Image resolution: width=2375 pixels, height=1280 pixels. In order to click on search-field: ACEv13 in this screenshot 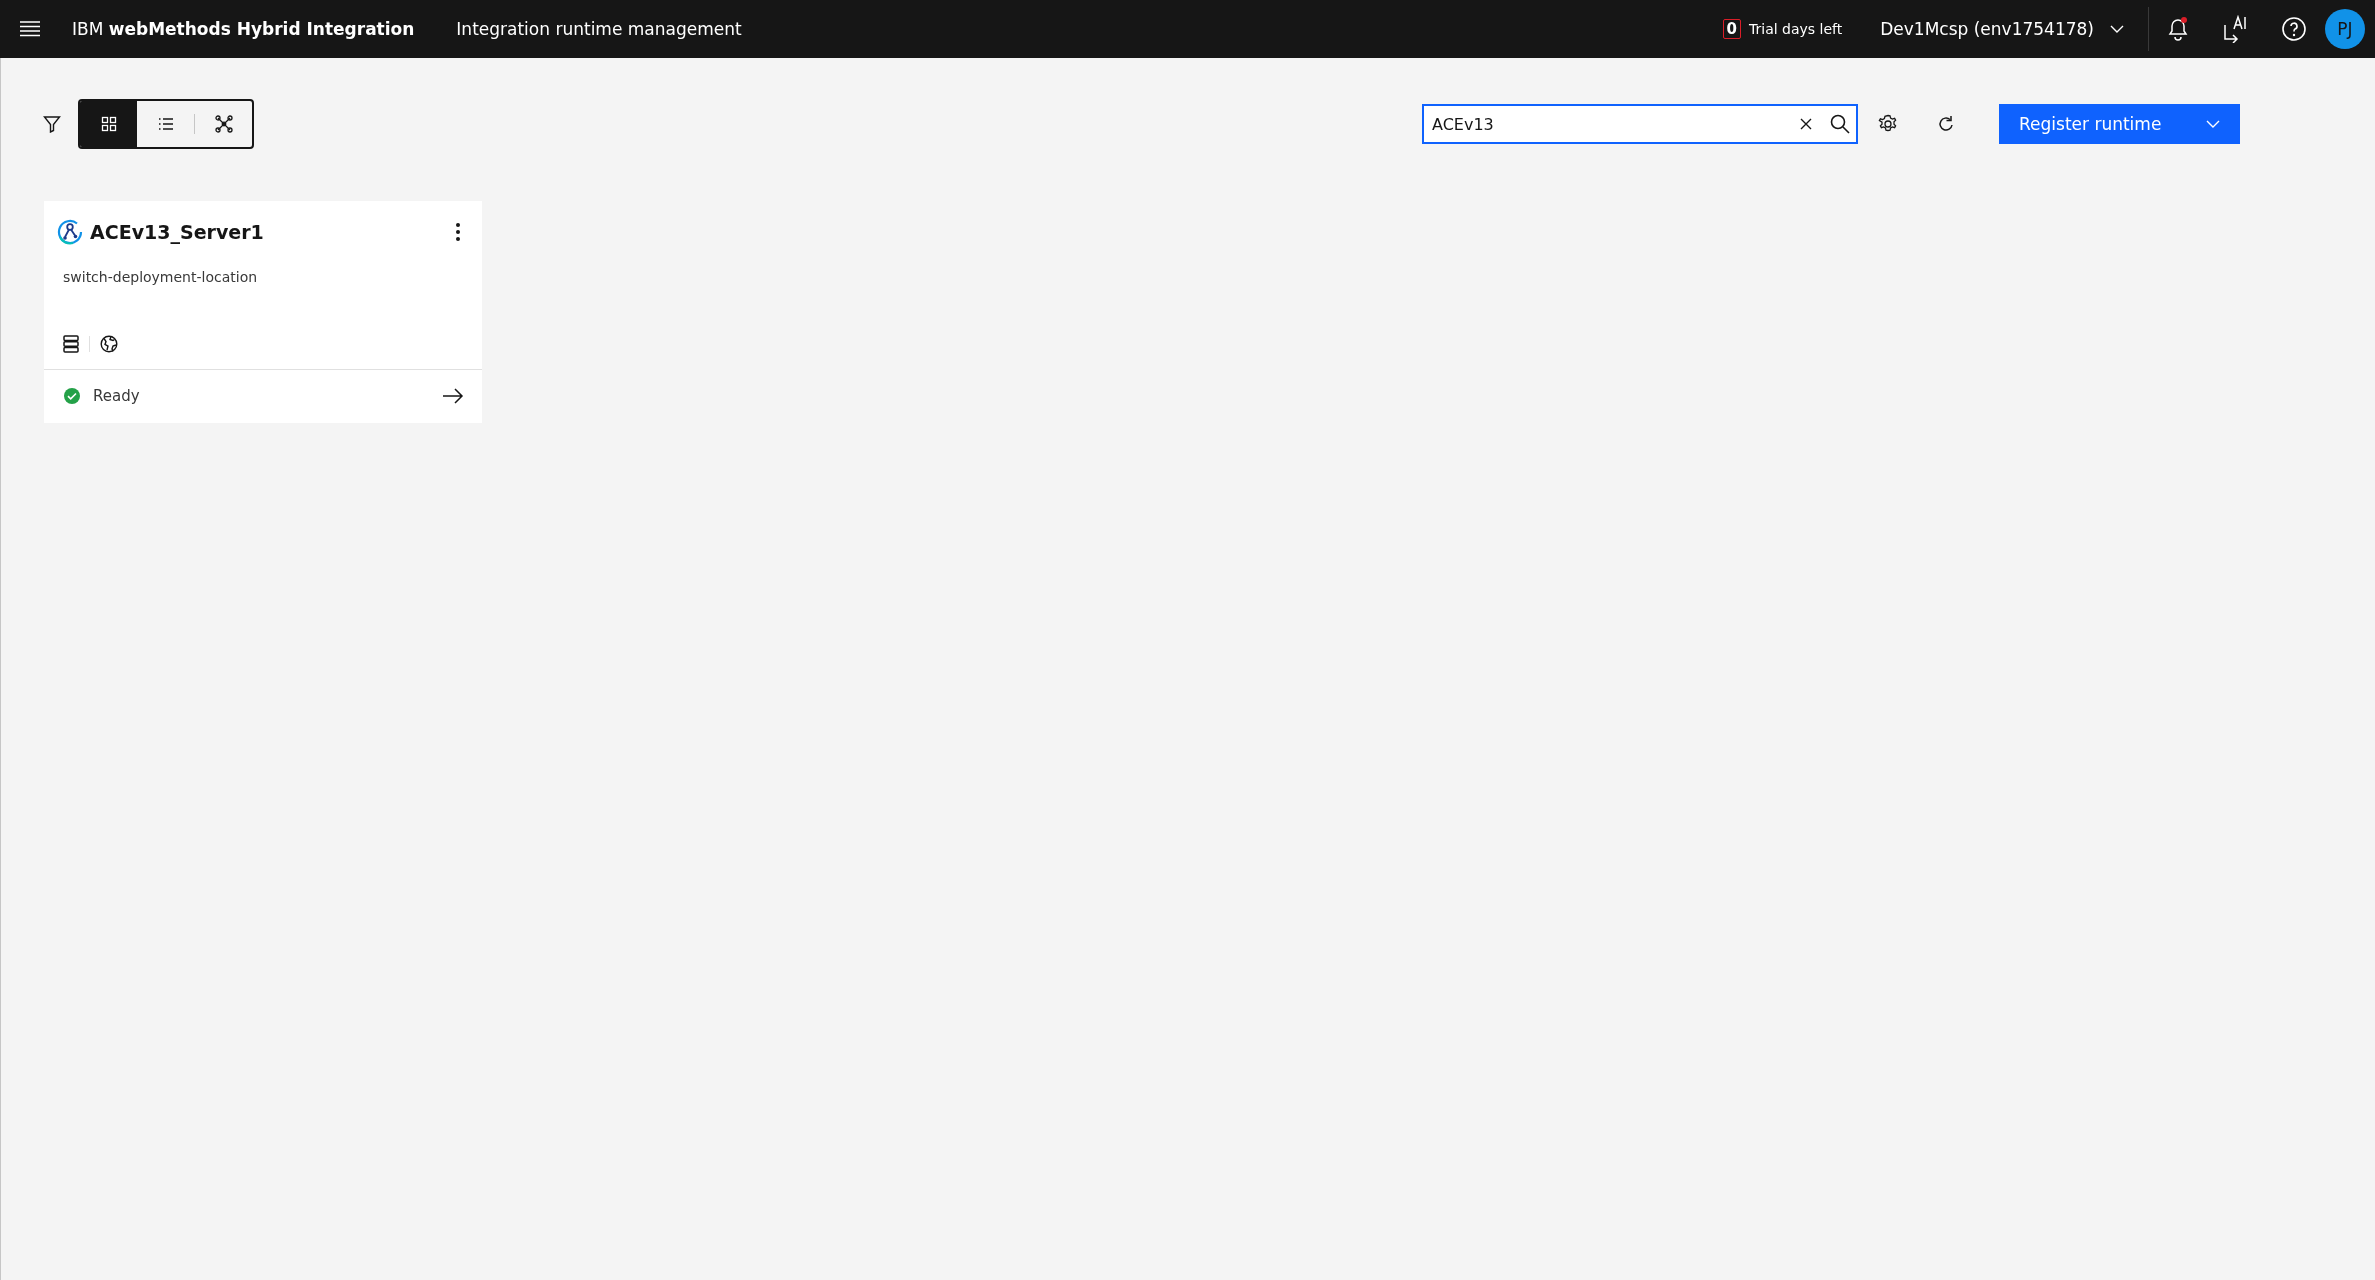, I will do `click(1640, 124)`.